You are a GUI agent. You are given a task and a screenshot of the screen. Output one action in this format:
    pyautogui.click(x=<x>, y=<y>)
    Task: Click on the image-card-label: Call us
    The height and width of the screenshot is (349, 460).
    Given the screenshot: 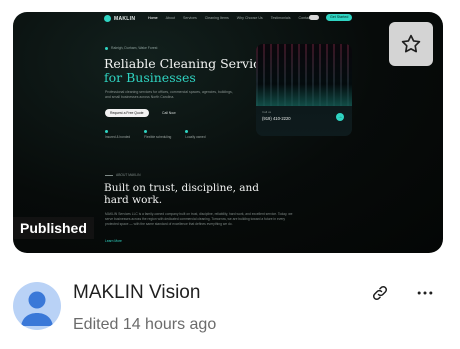 What is the action you would take?
    pyautogui.click(x=267, y=112)
    